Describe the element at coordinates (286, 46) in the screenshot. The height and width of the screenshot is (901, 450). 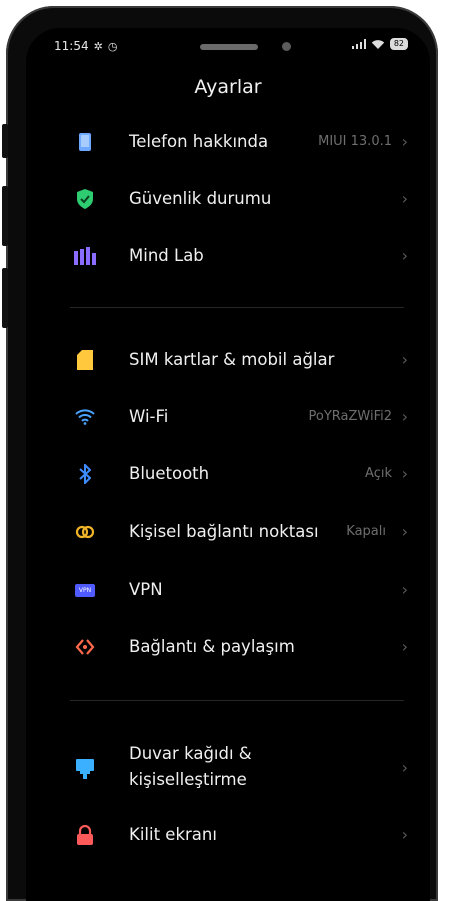
I see `front-camera` at that location.